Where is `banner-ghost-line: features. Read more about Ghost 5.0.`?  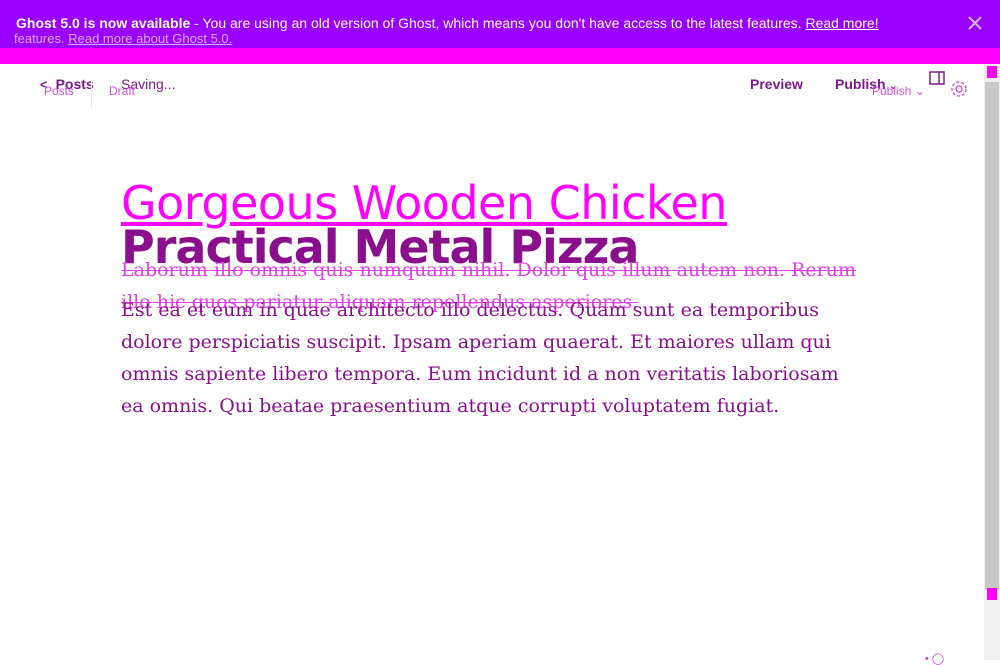
banner-ghost-line: features. Read more about Ghost 5.0. is located at coordinates (123, 38).